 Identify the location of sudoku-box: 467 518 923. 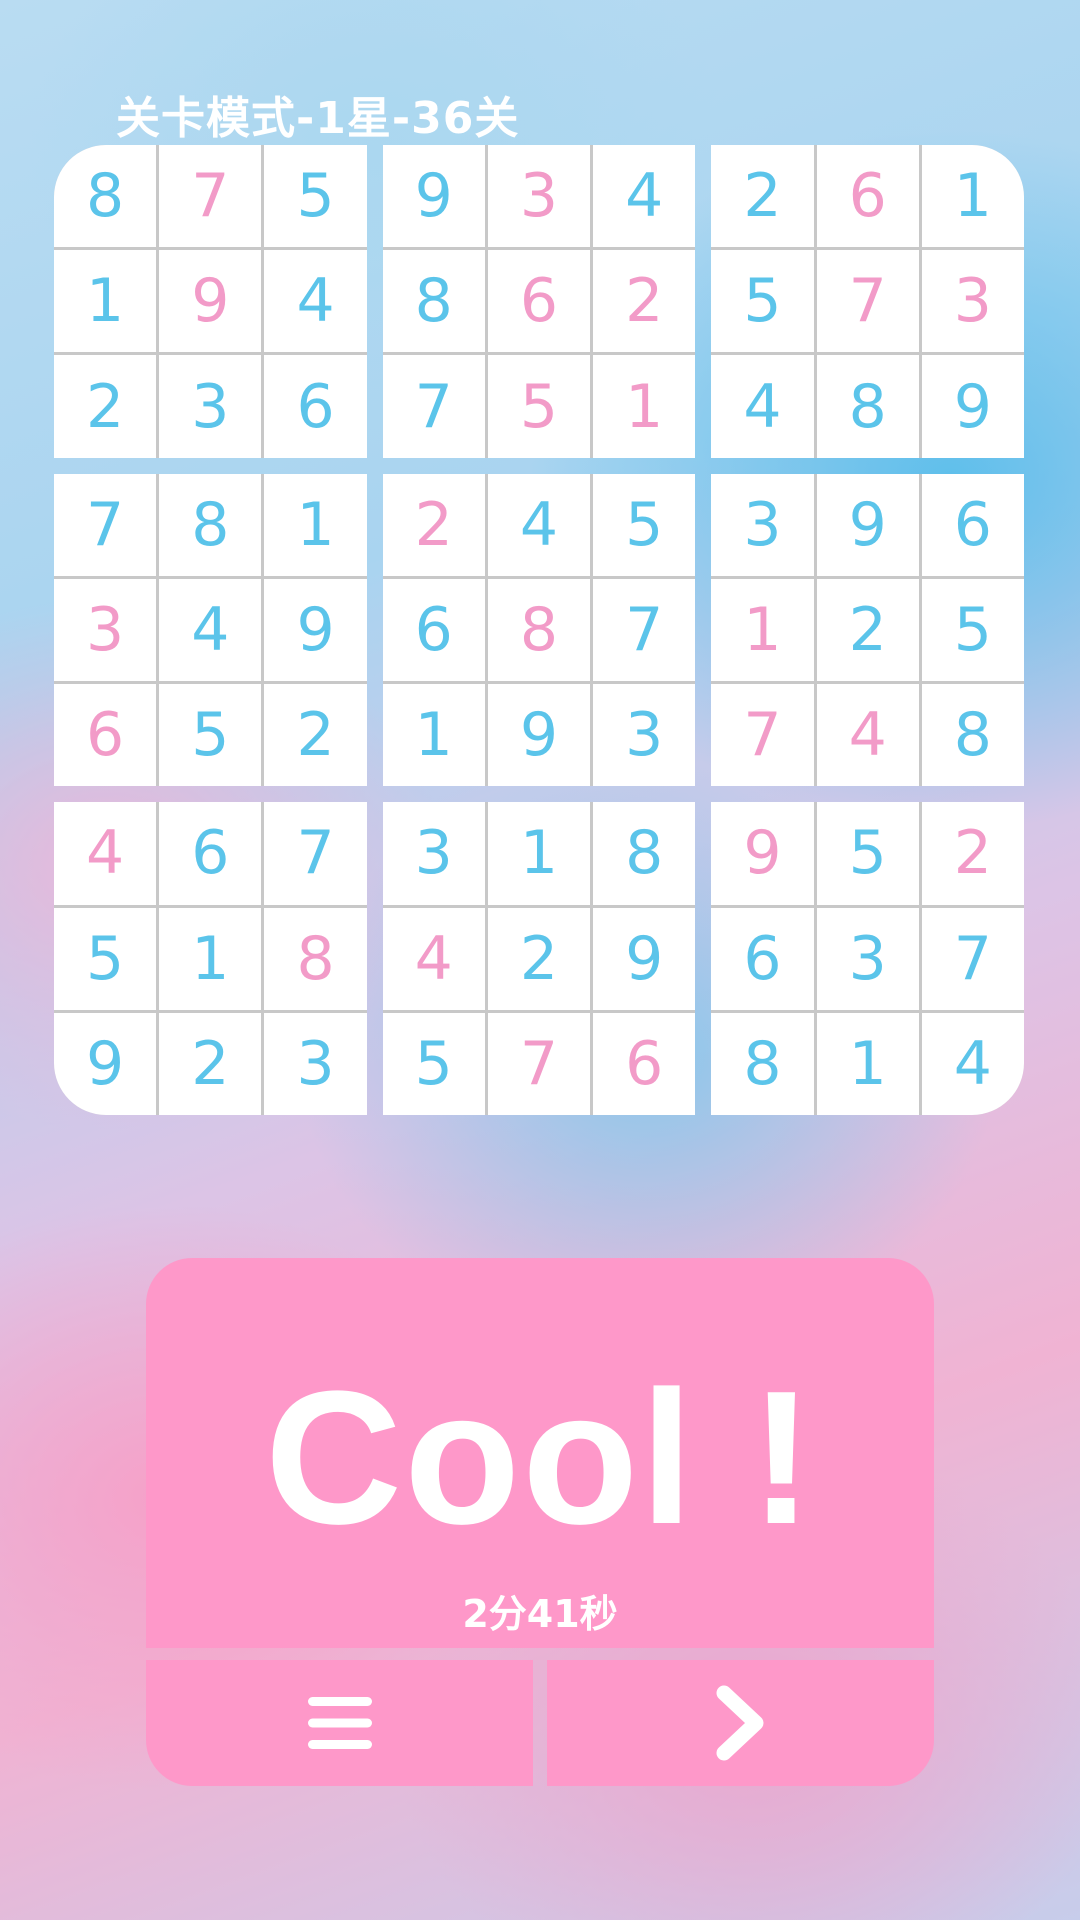
(210, 958).